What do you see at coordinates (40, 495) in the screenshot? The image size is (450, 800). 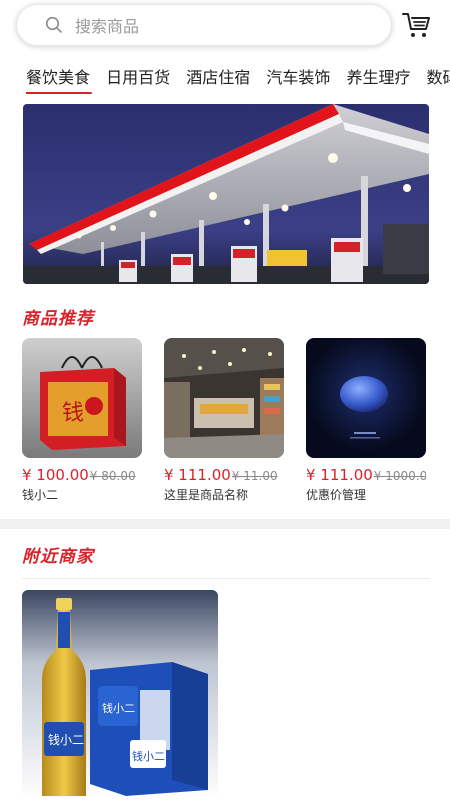 I see `product-name: 钱小二` at bounding box center [40, 495].